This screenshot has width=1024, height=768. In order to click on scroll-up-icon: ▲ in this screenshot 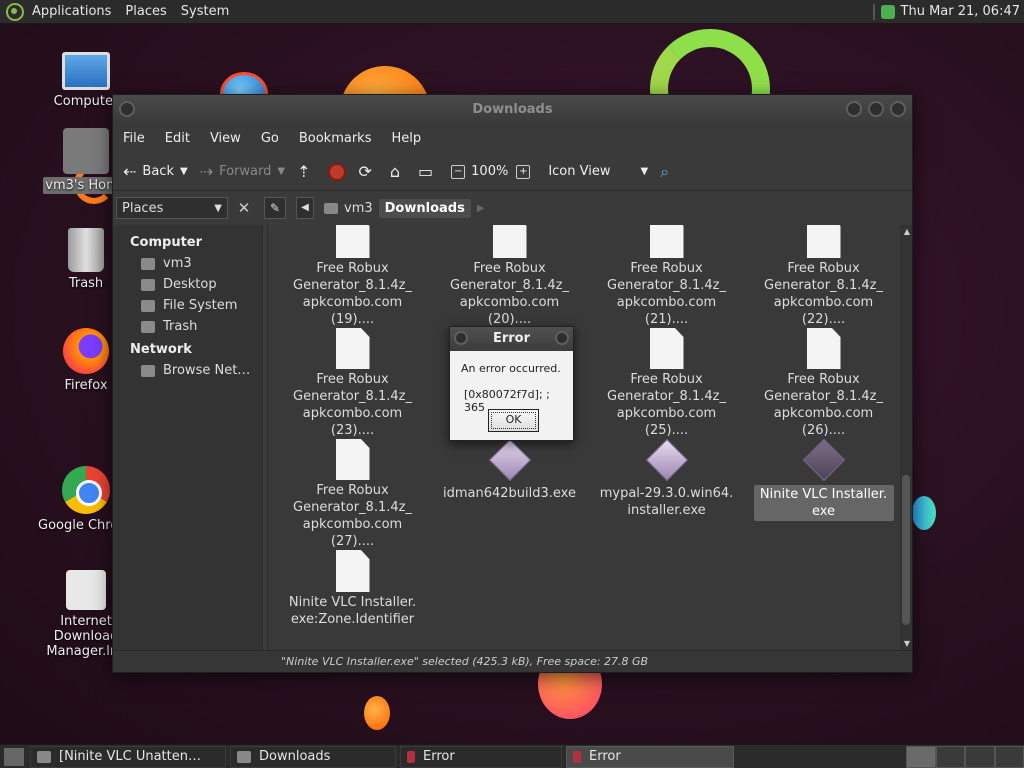, I will do `click(907, 231)`.